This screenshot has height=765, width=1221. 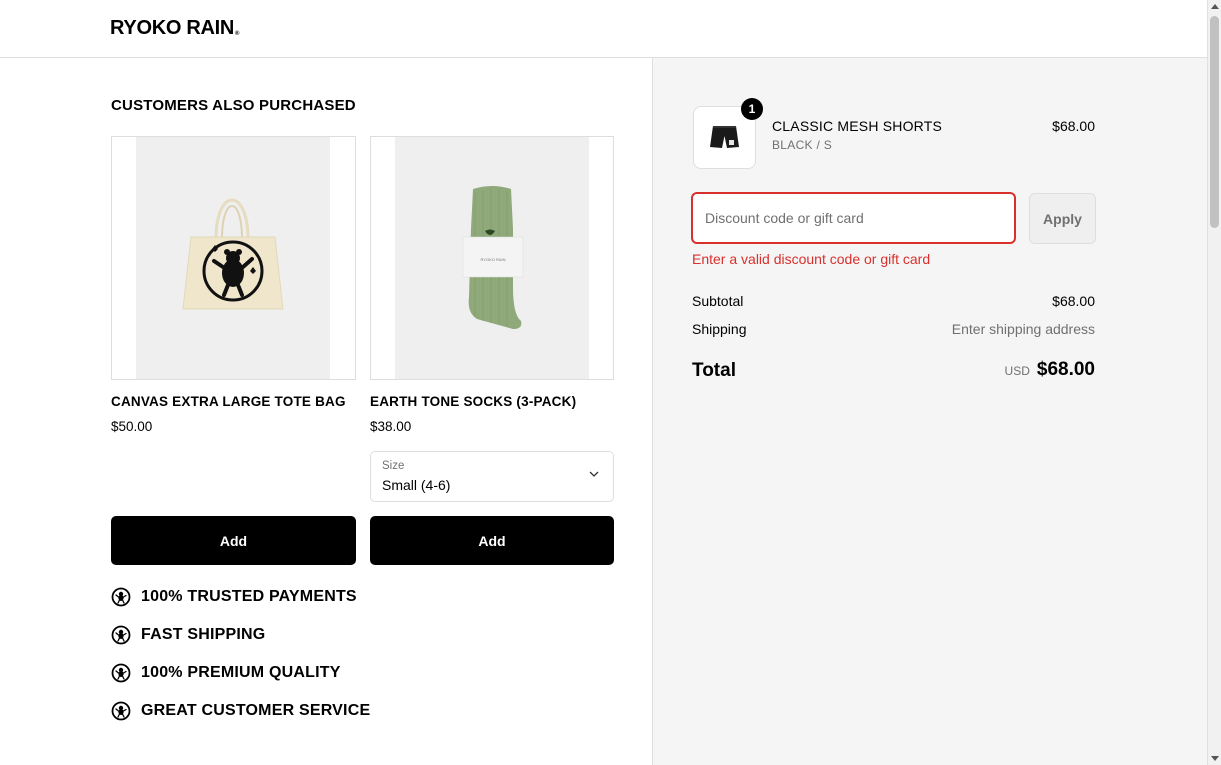 I want to click on trust-badge-quality: 100% PREMIUM QUALITY, so click(x=226, y=673).